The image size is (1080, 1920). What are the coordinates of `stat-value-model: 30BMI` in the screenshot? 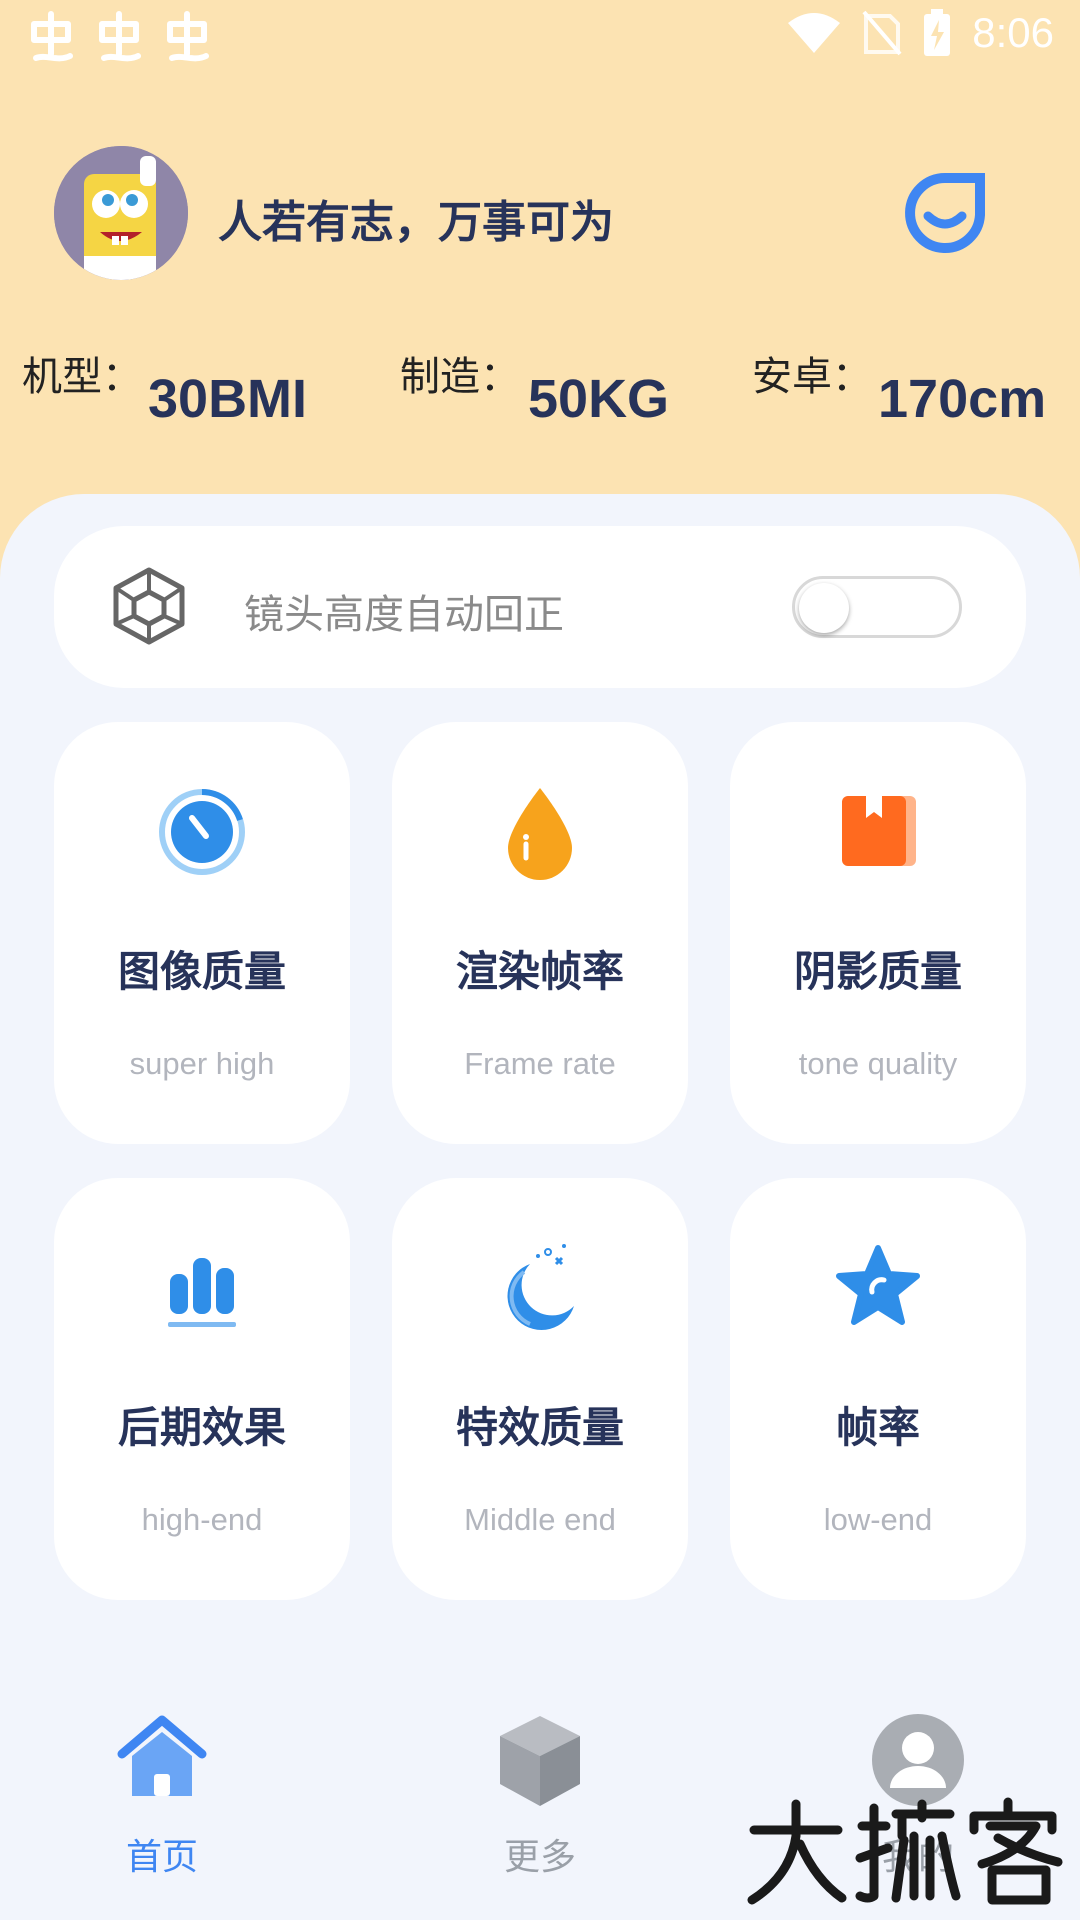 It's located at (228, 399).